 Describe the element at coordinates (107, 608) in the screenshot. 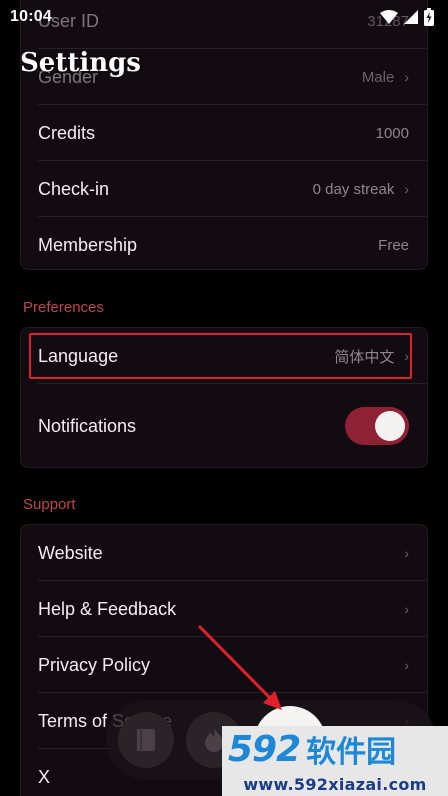

I see `help-feedback-label: Help & Feedback` at that location.